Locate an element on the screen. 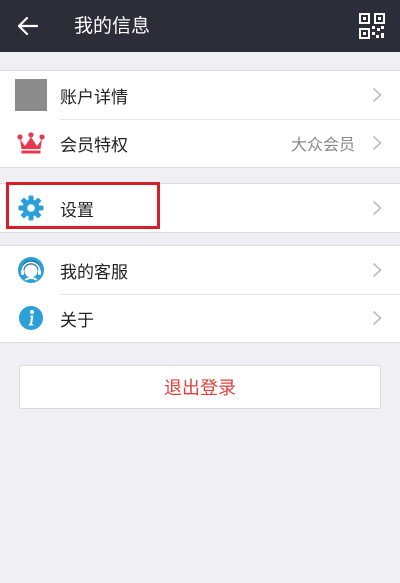  row-label: 设置 is located at coordinates (77, 210).